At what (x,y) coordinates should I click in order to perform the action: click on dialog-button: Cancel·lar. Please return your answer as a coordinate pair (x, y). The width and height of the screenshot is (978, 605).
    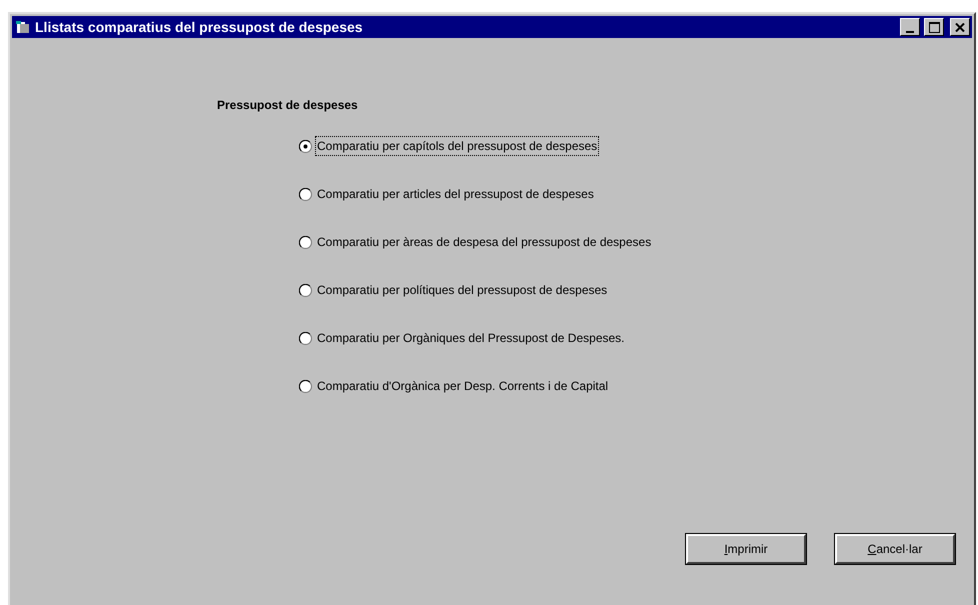
    Looking at the image, I should click on (895, 549).